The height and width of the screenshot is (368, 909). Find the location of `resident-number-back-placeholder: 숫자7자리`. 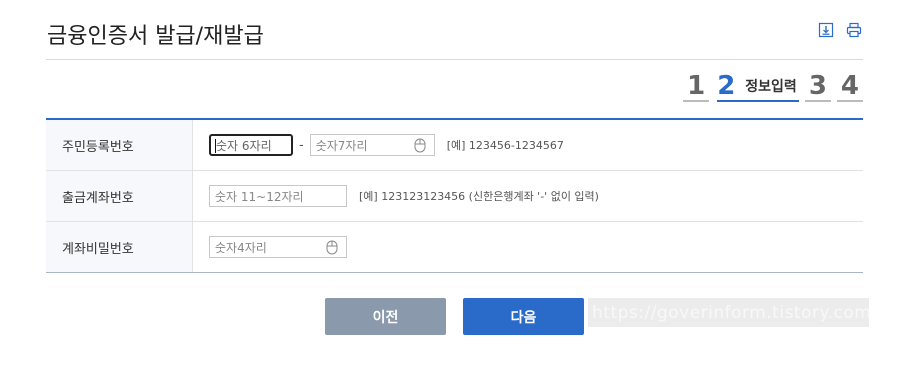

resident-number-back-placeholder: 숫자7자리 is located at coordinates (341, 145).